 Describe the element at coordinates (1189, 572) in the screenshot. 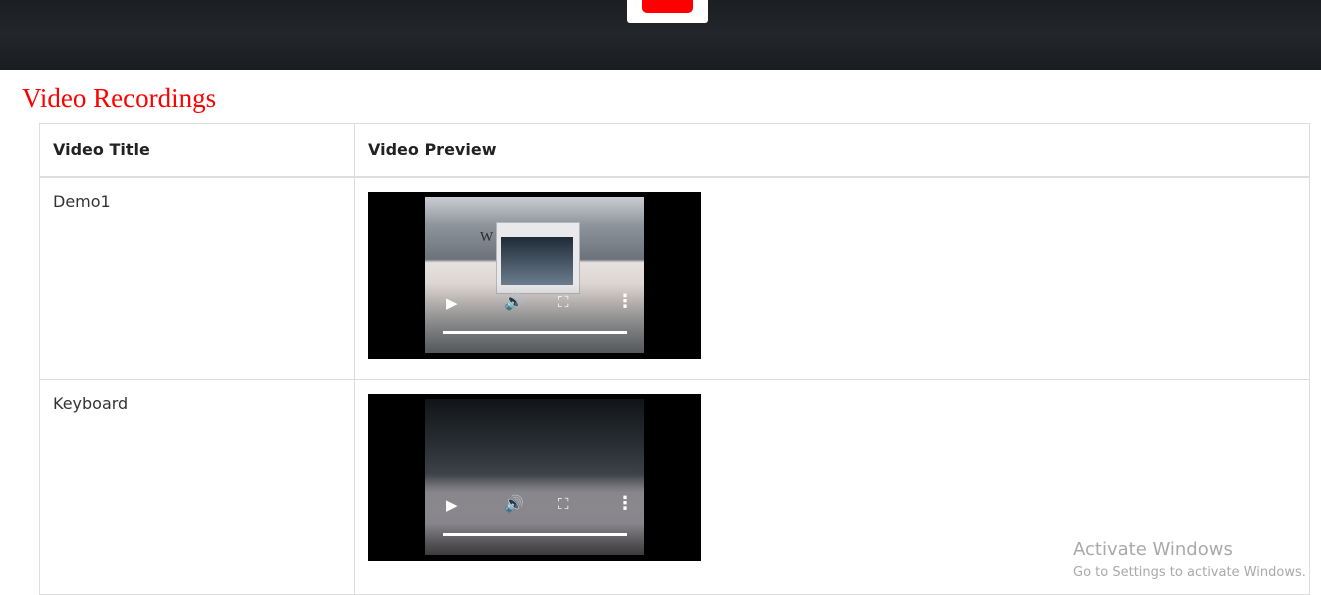

I see `watermark-subtitle: Go to Settings to activate Windows.` at that location.